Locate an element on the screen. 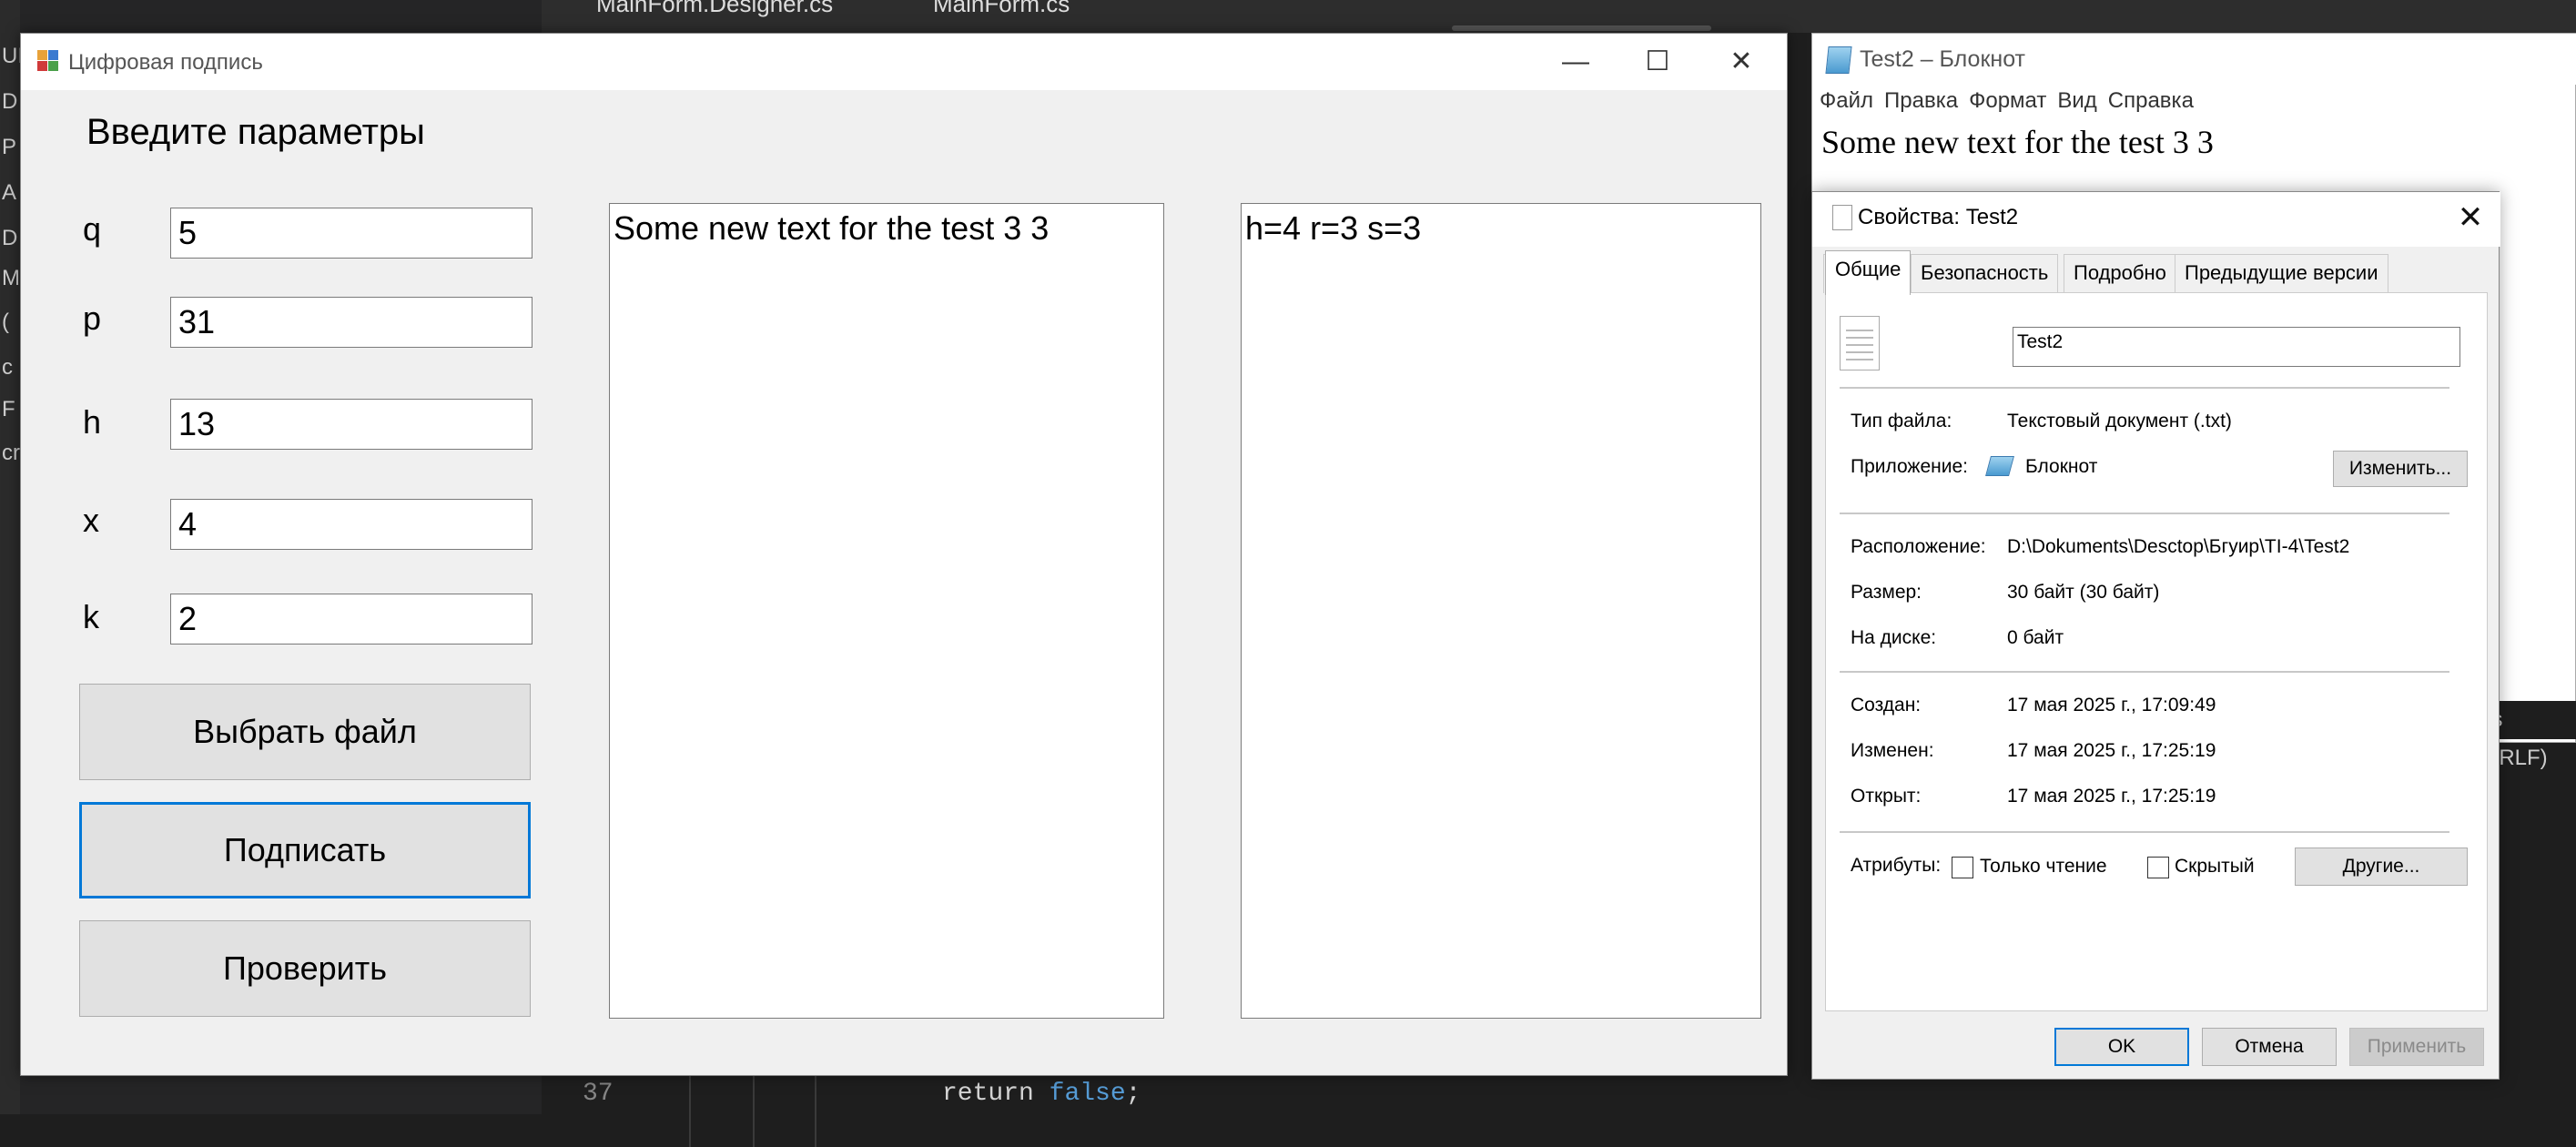 The image size is (2576, 1147). size-label: Размер: is located at coordinates (1886, 592).